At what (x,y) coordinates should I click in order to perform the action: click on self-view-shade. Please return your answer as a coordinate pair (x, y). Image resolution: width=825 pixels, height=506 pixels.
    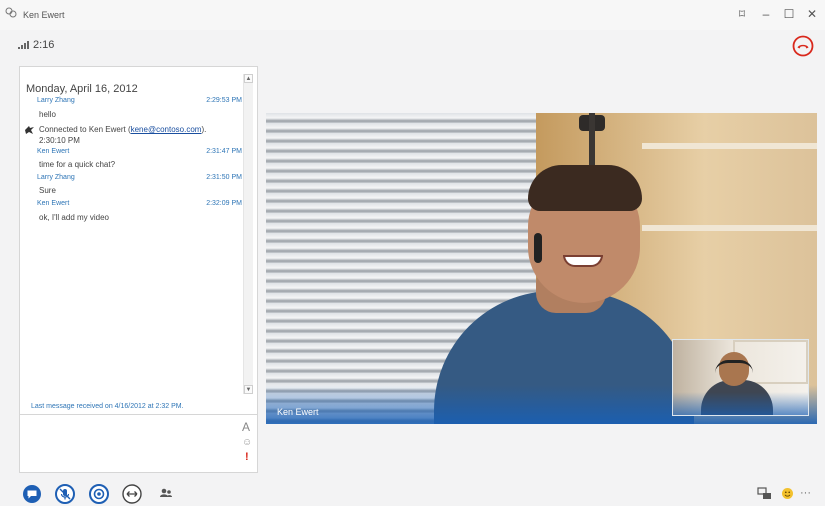
    Looking at the image, I should click on (740, 403).